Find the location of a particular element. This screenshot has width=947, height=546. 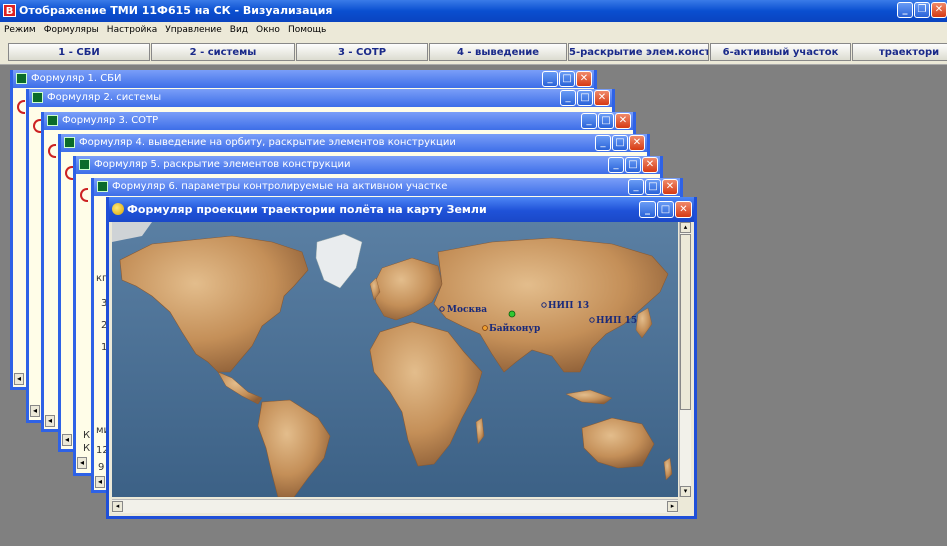

satellite-position-icon is located at coordinates (512, 314).